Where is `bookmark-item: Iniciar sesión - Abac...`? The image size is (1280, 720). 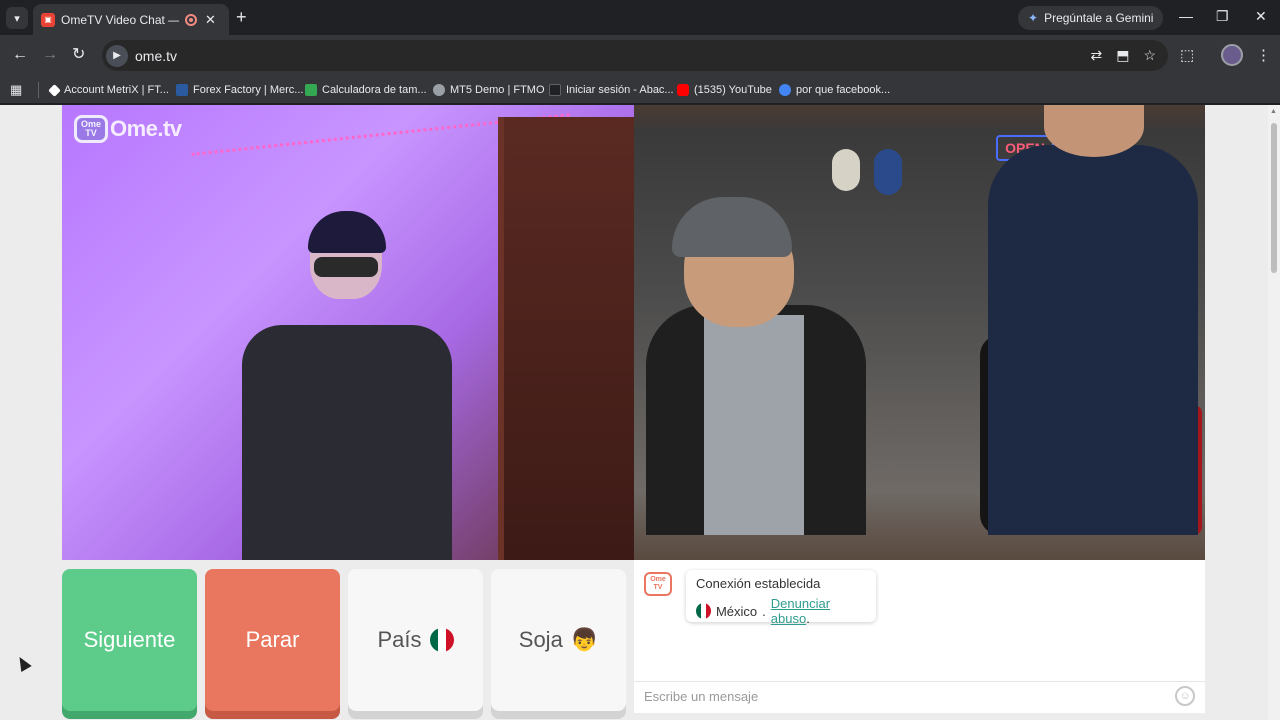
bookmark-item: Iniciar sesión - Abac... is located at coordinates (611, 90).